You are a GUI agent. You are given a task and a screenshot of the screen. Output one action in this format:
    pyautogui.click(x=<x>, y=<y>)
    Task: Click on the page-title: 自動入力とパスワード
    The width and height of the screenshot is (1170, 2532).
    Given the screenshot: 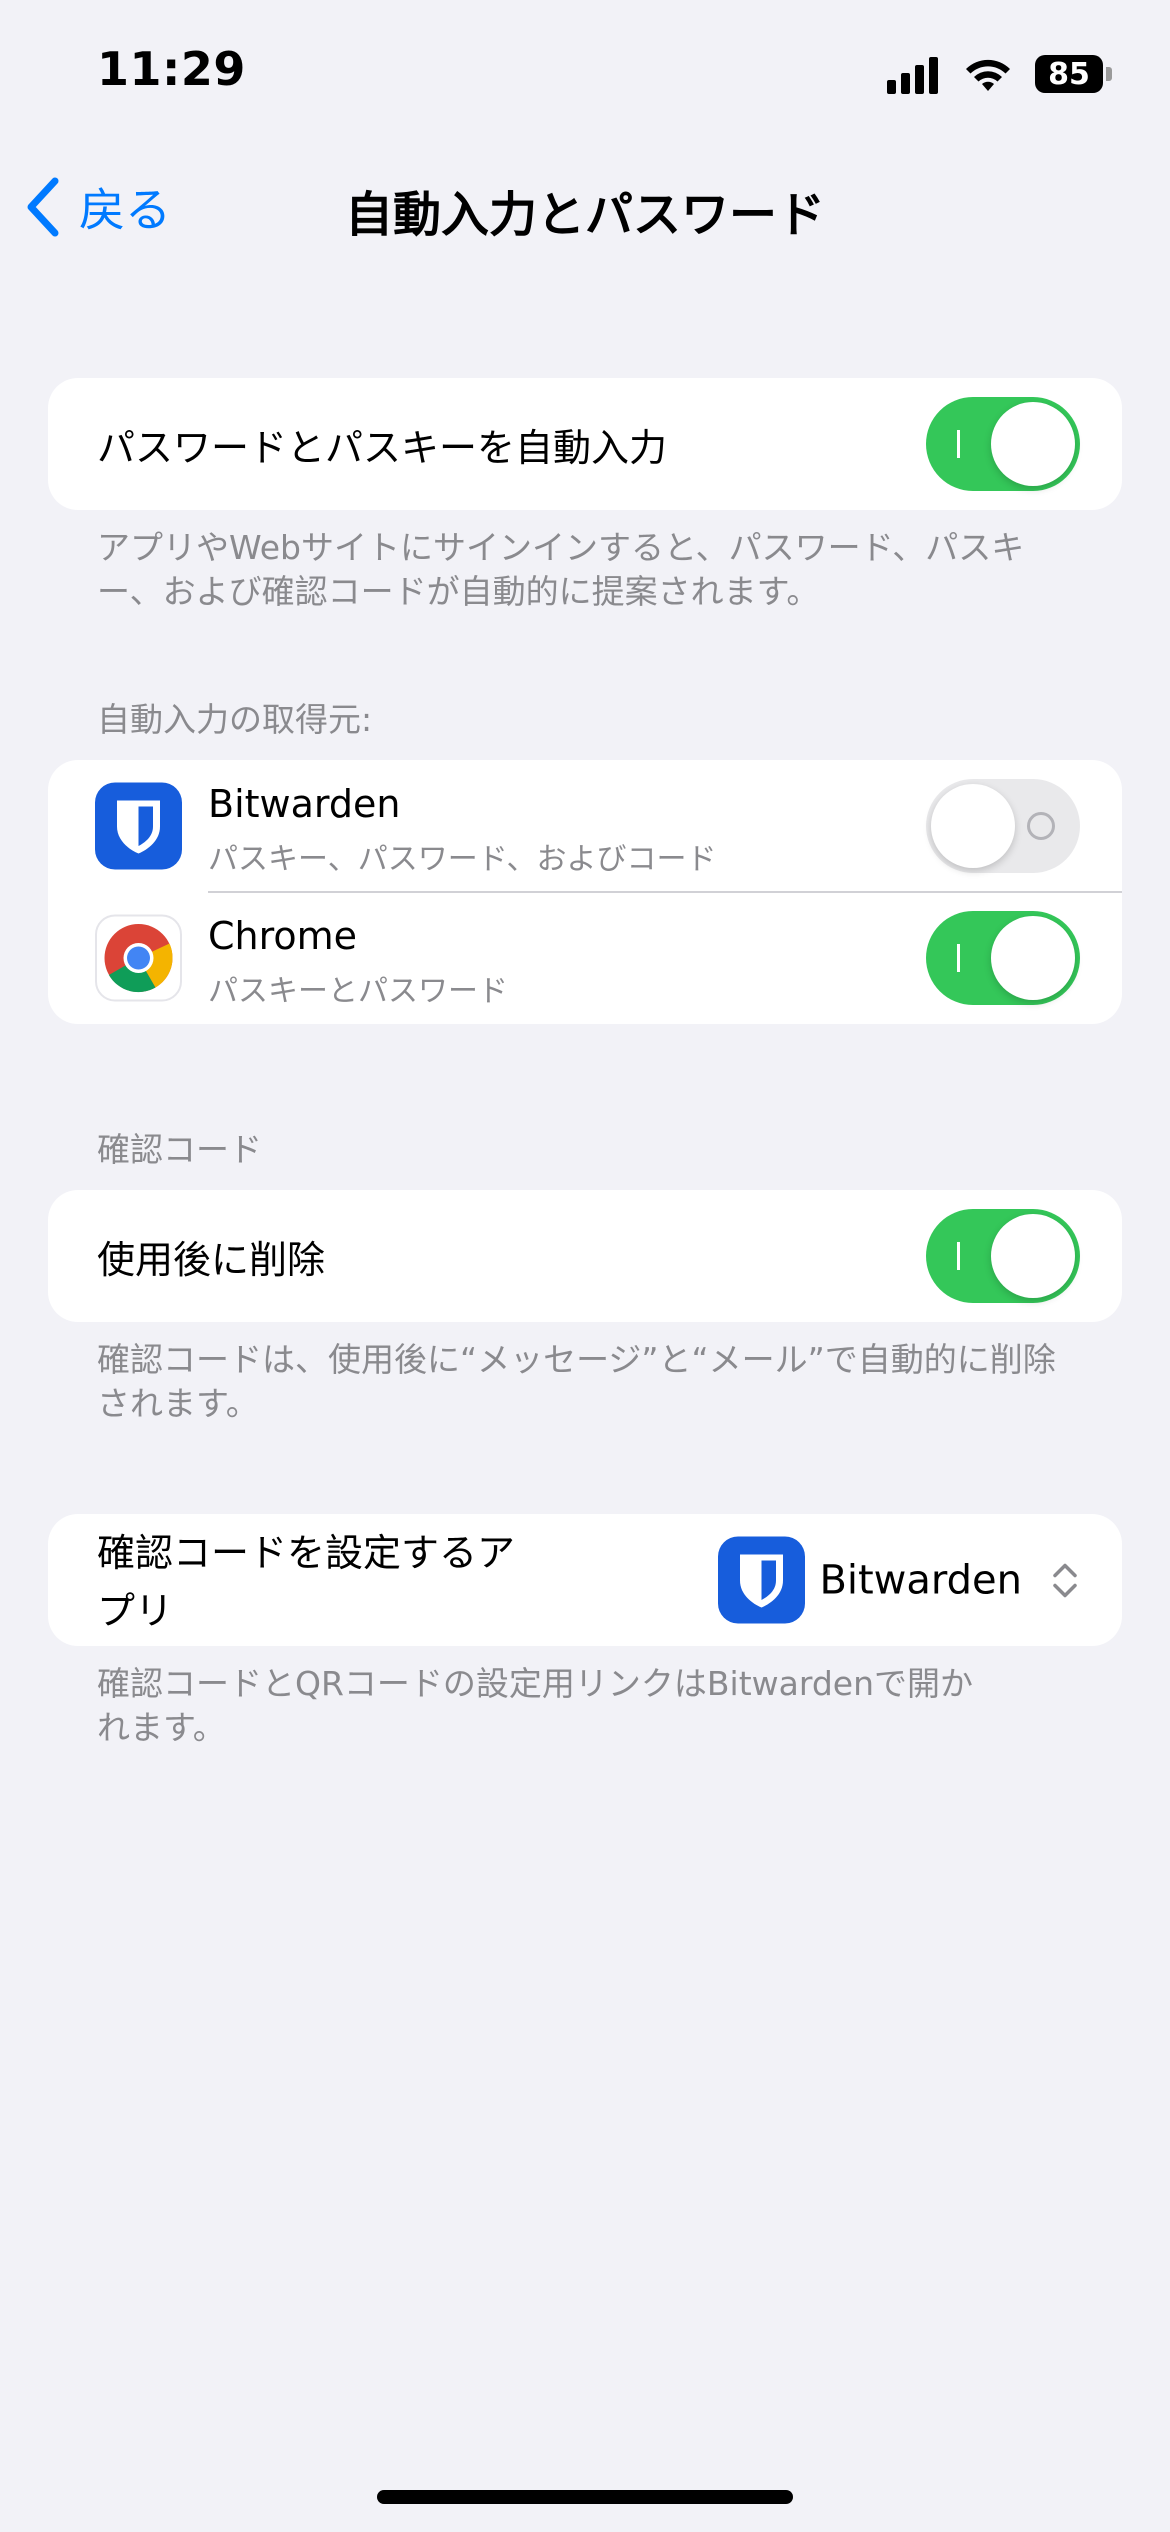 What is the action you would take?
    pyautogui.click(x=584, y=215)
    